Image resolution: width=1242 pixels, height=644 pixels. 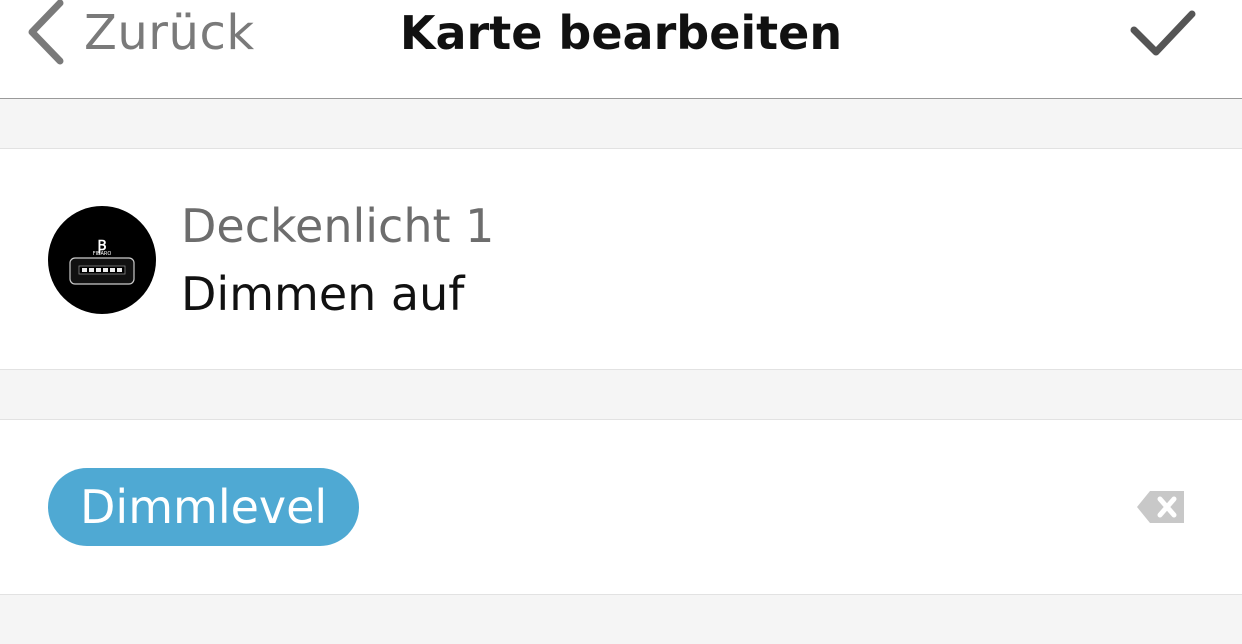 What do you see at coordinates (338, 226) in the screenshot?
I see `device-name: Deckenlicht 1` at bounding box center [338, 226].